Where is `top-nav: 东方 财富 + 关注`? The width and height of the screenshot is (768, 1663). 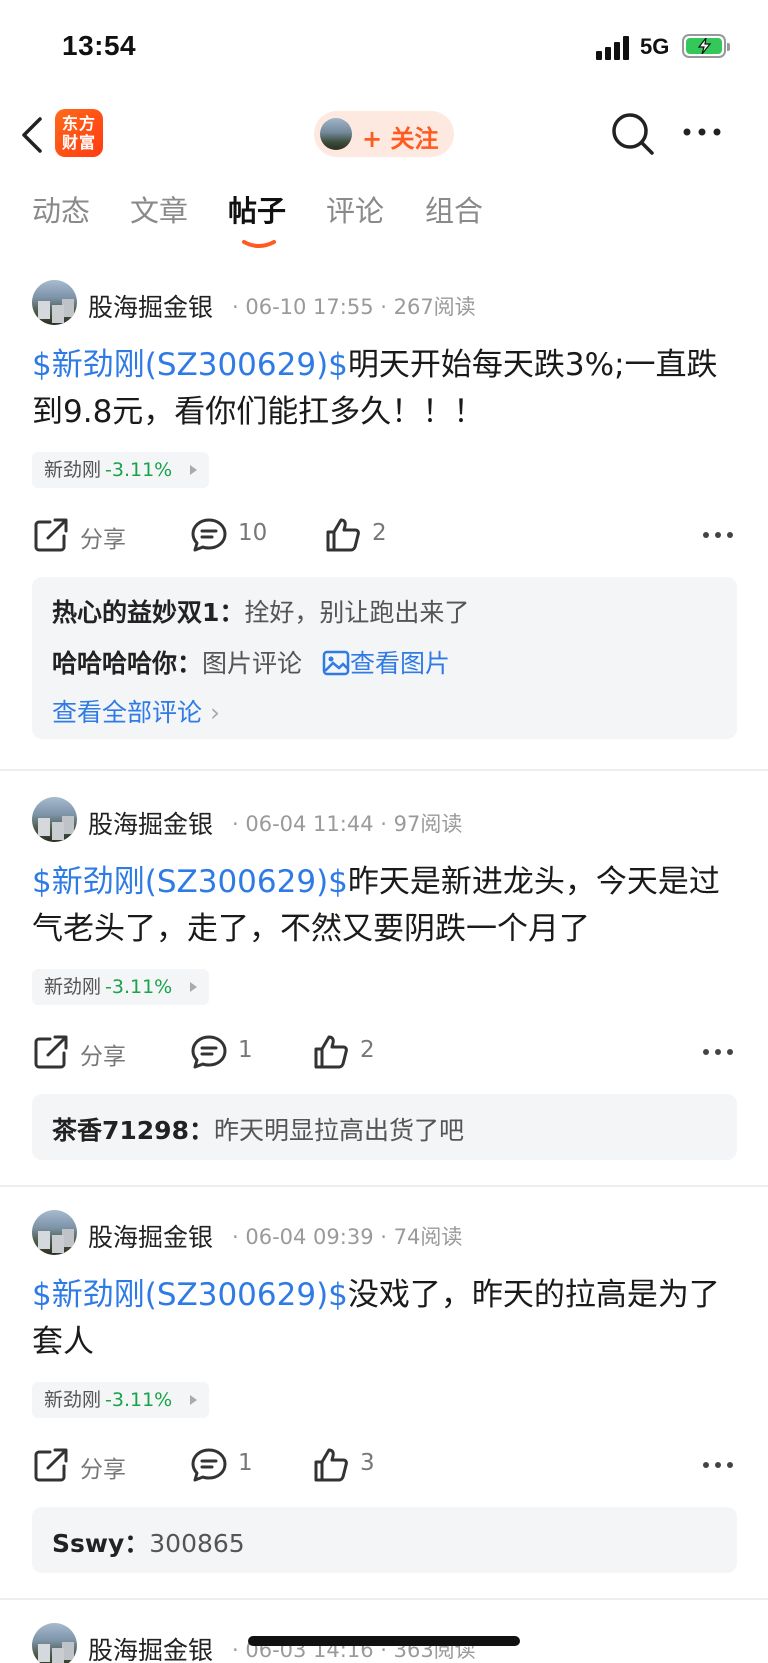 top-nav: 东方 财富 + 关注 is located at coordinates (384, 135).